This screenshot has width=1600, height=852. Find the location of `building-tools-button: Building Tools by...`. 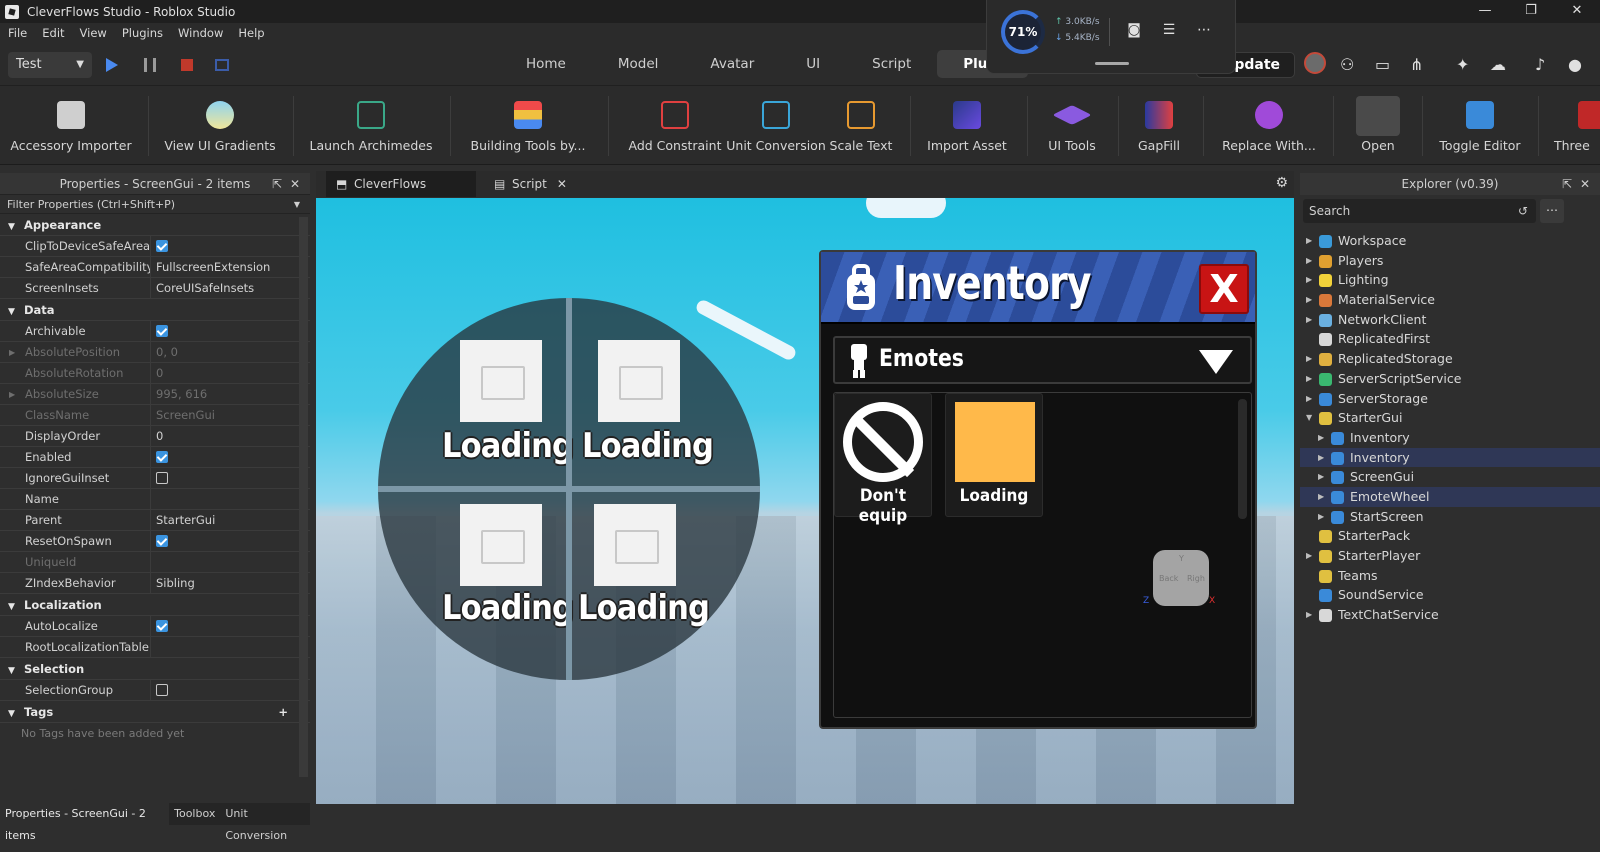

building-tools-button: Building Tools by... is located at coordinates (528, 125).